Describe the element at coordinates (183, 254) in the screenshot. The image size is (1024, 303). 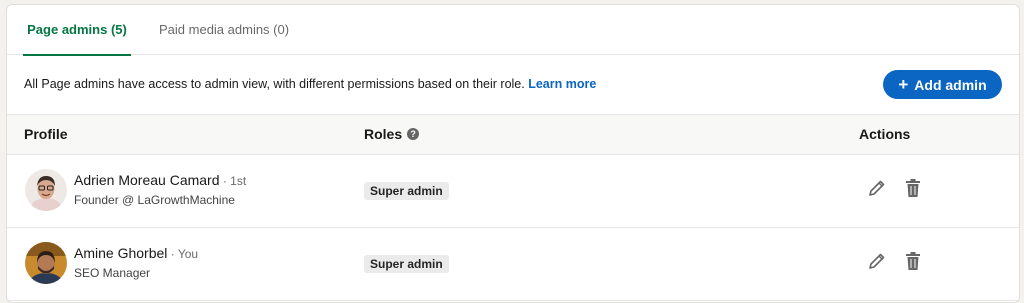
I see `connection-degree: · You` at that location.